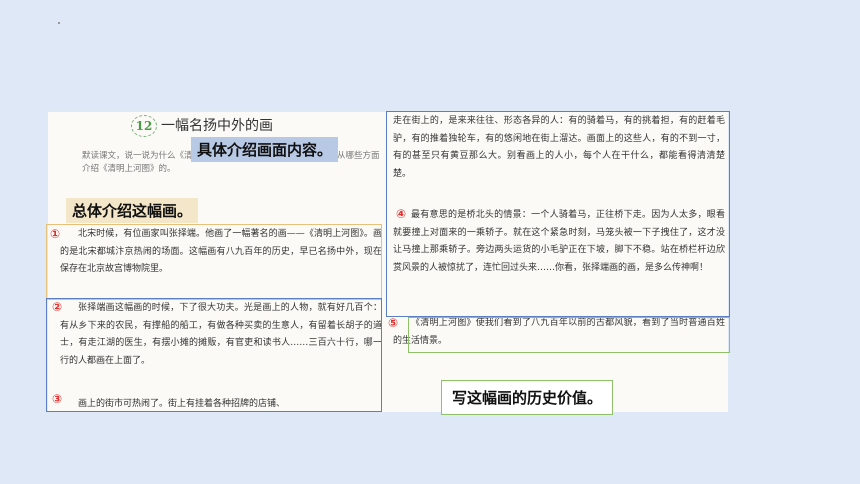 The image size is (860, 484). Describe the element at coordinates (57, 399) in the screenshot. I see `marker-3: ③` at that location.